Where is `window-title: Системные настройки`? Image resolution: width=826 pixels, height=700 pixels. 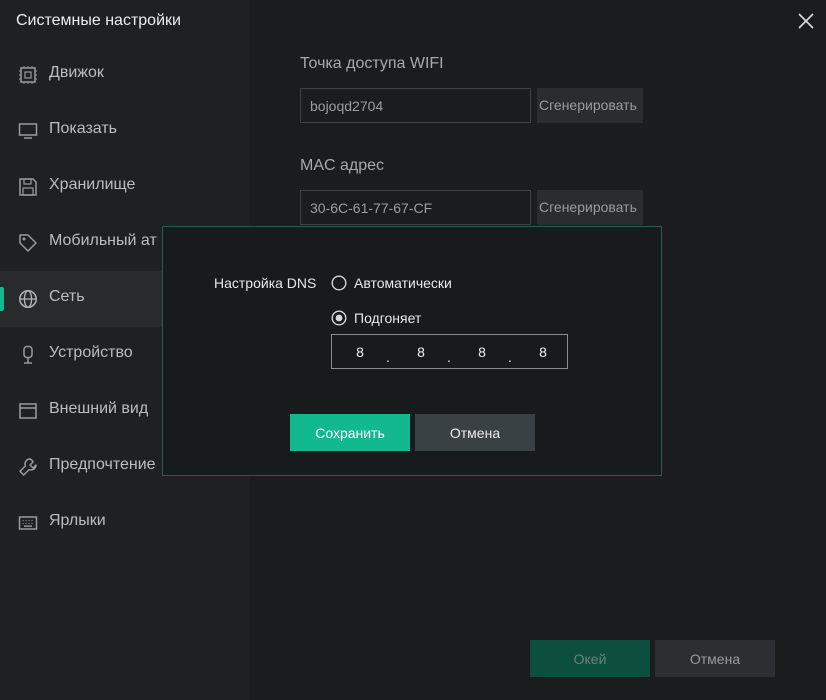
window-title: Системные настройки is located at coordinates (98, 20).